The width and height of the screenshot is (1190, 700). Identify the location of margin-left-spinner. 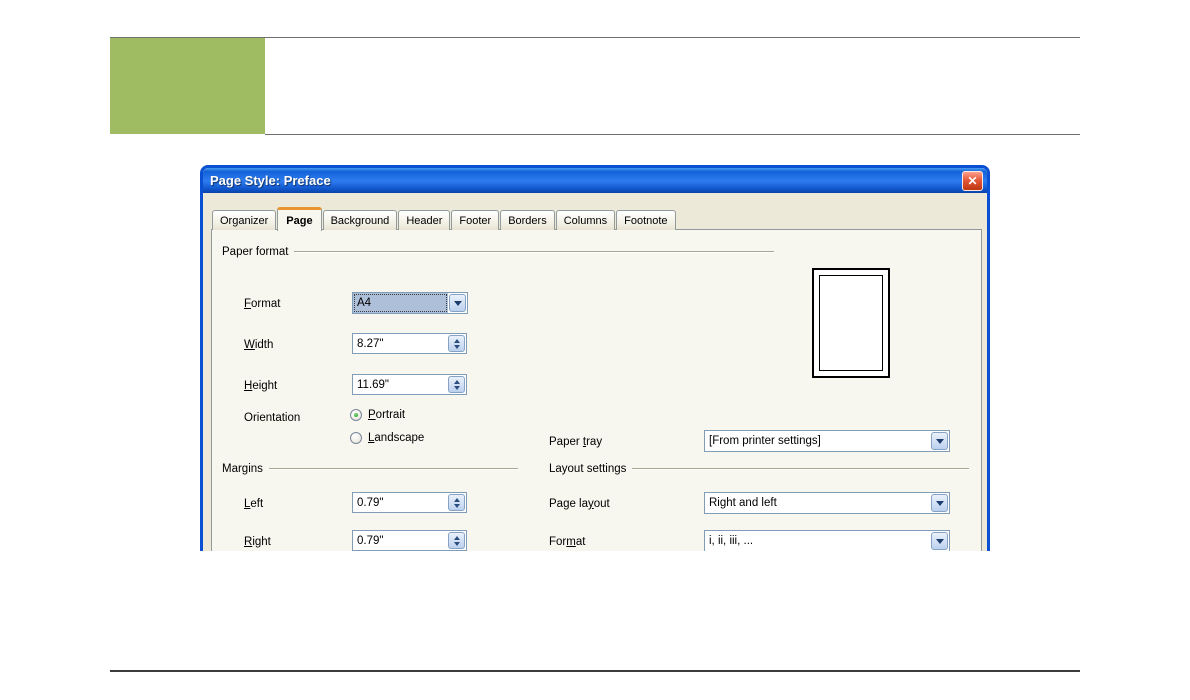
(456, 502).